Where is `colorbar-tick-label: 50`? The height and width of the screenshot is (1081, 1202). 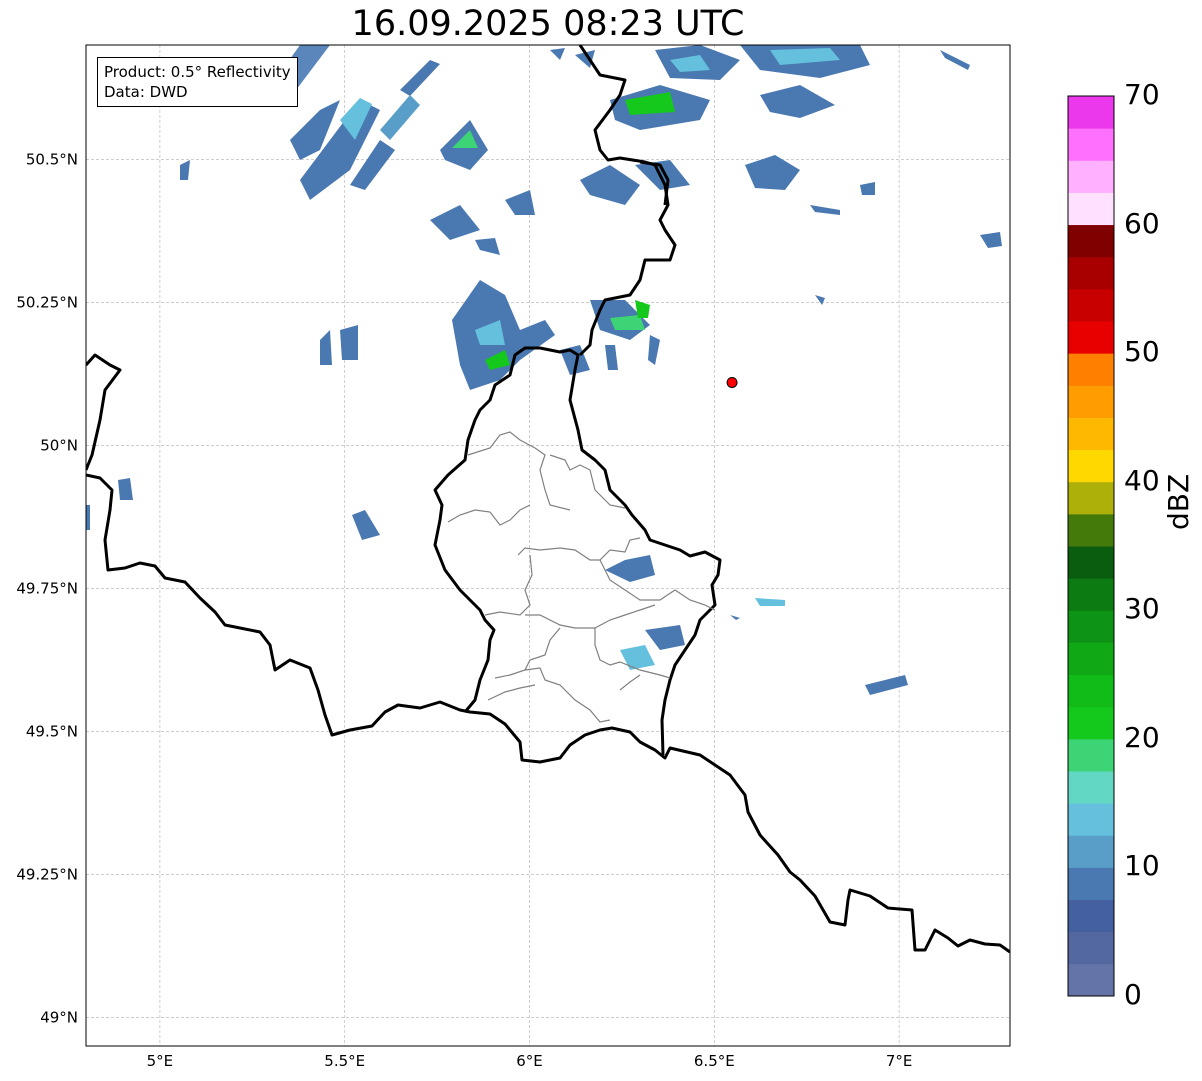 colorbar-tick-label: 50 is located at coordinates (1142, 352).